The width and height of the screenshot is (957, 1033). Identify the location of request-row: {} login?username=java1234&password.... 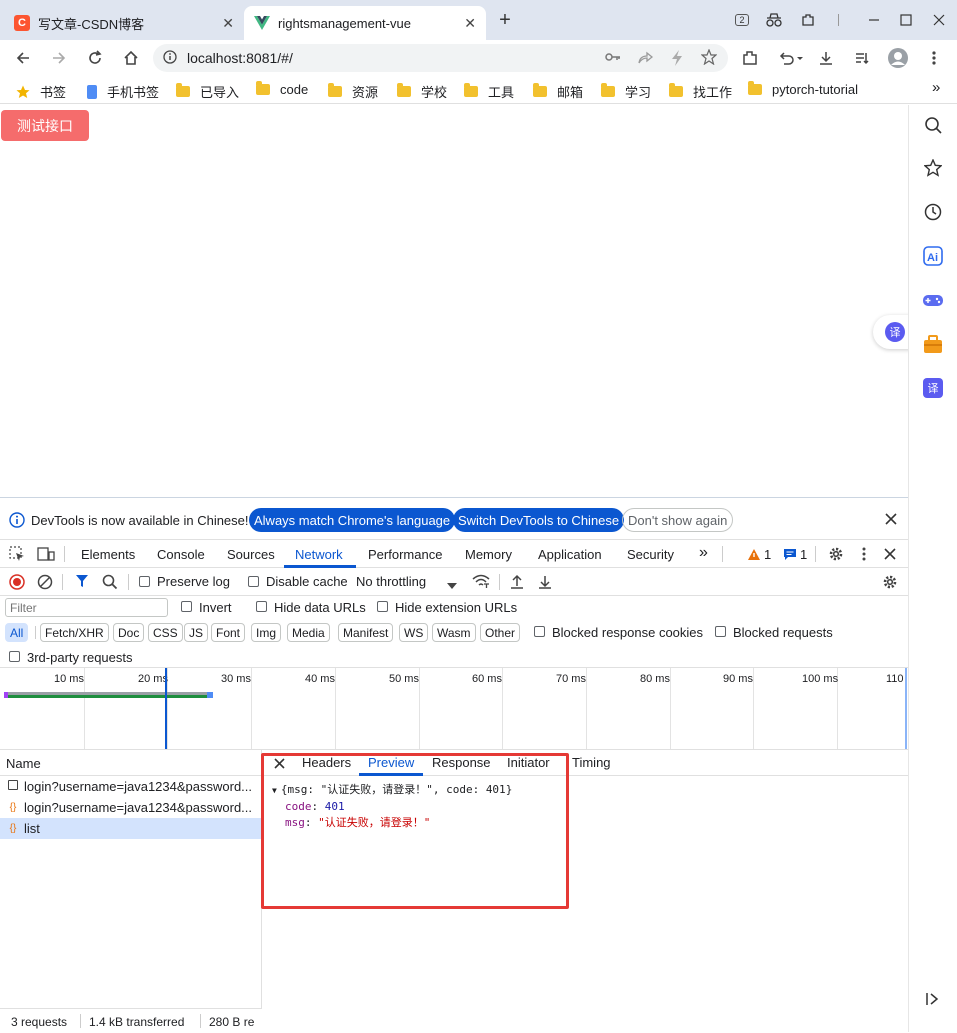
(130, 807).